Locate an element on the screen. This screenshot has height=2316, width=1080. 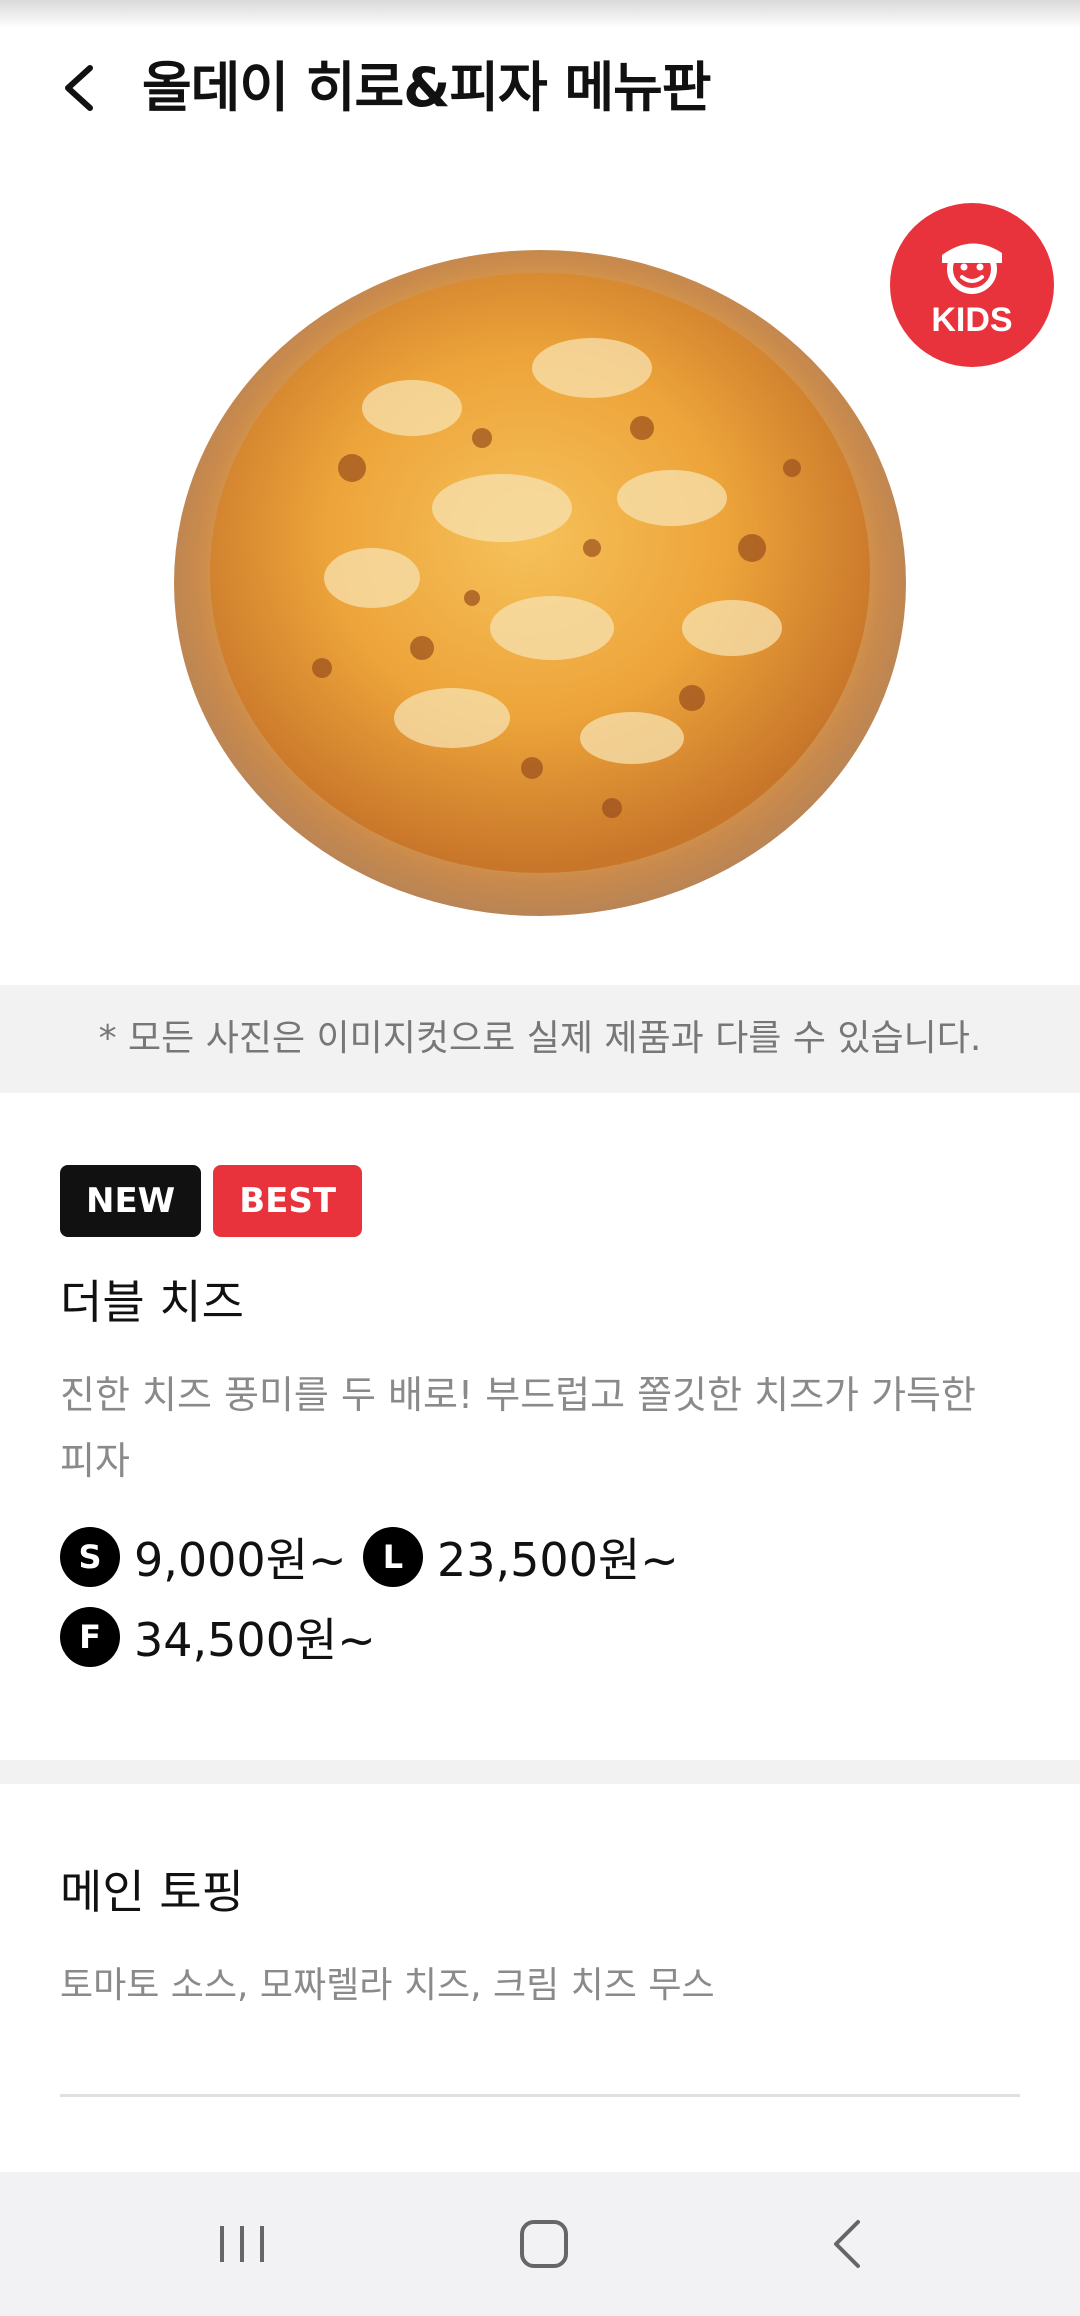
section-divider is located at coordinates (540, 1772).